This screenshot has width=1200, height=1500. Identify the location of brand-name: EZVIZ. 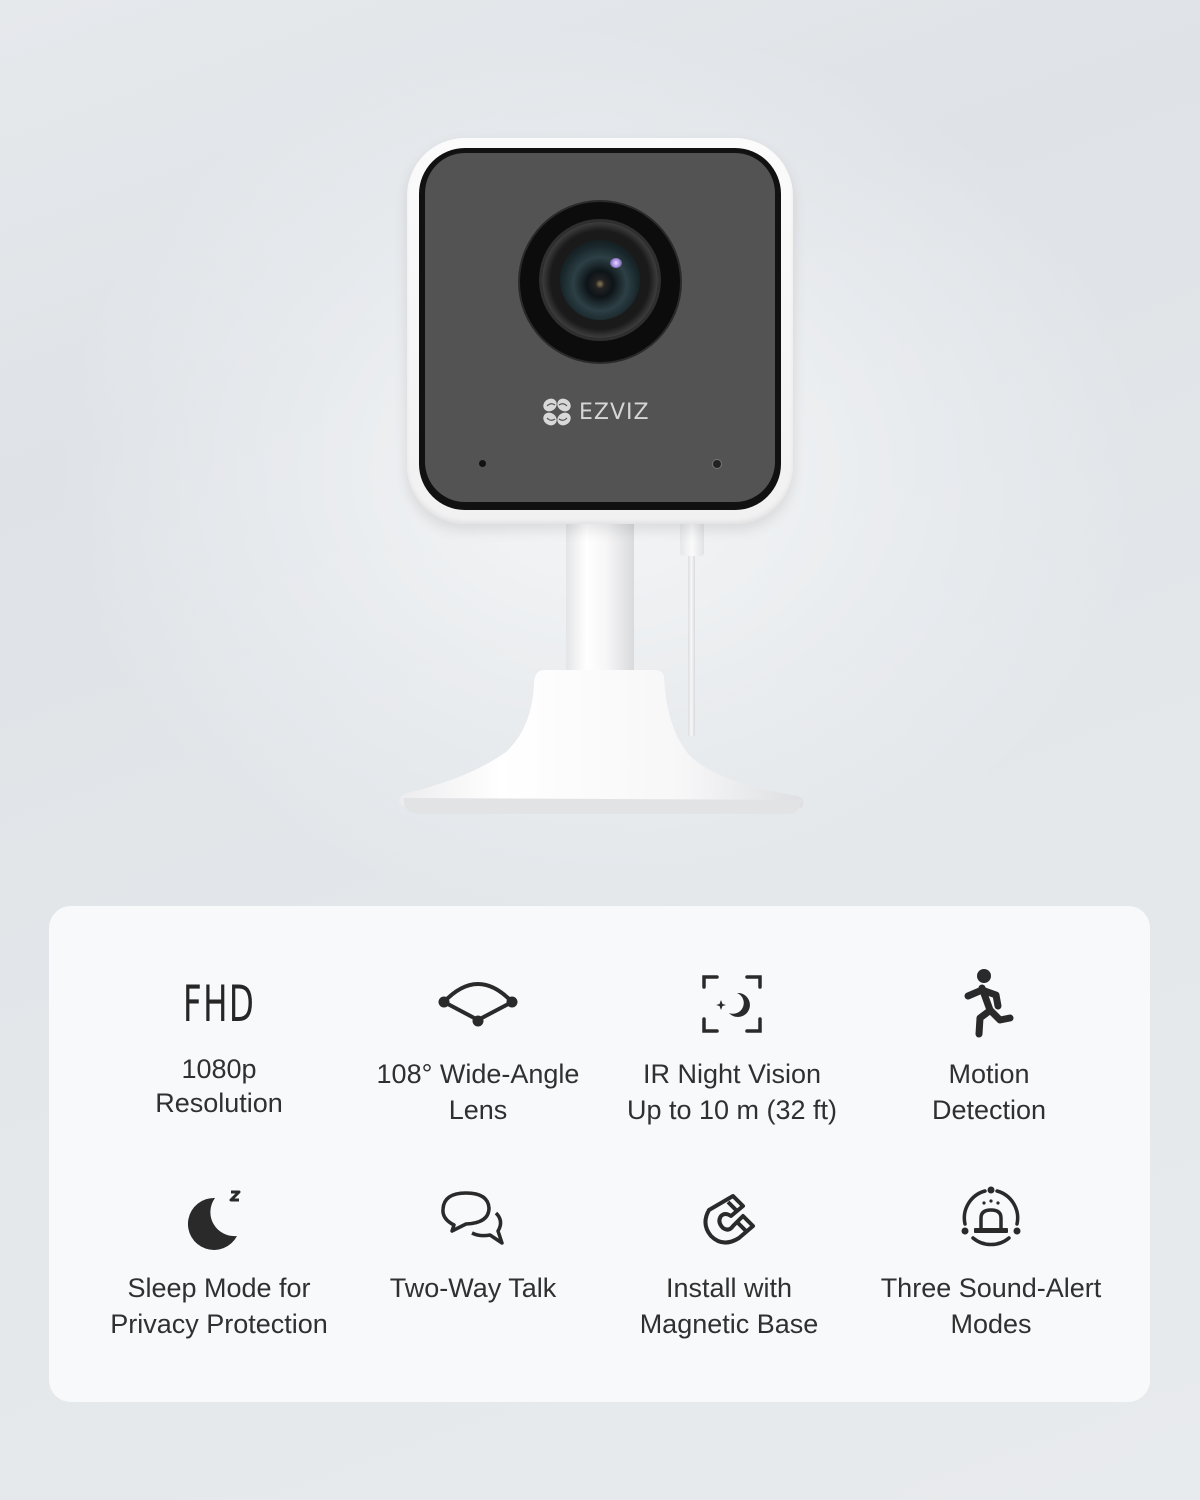
(614, 412).